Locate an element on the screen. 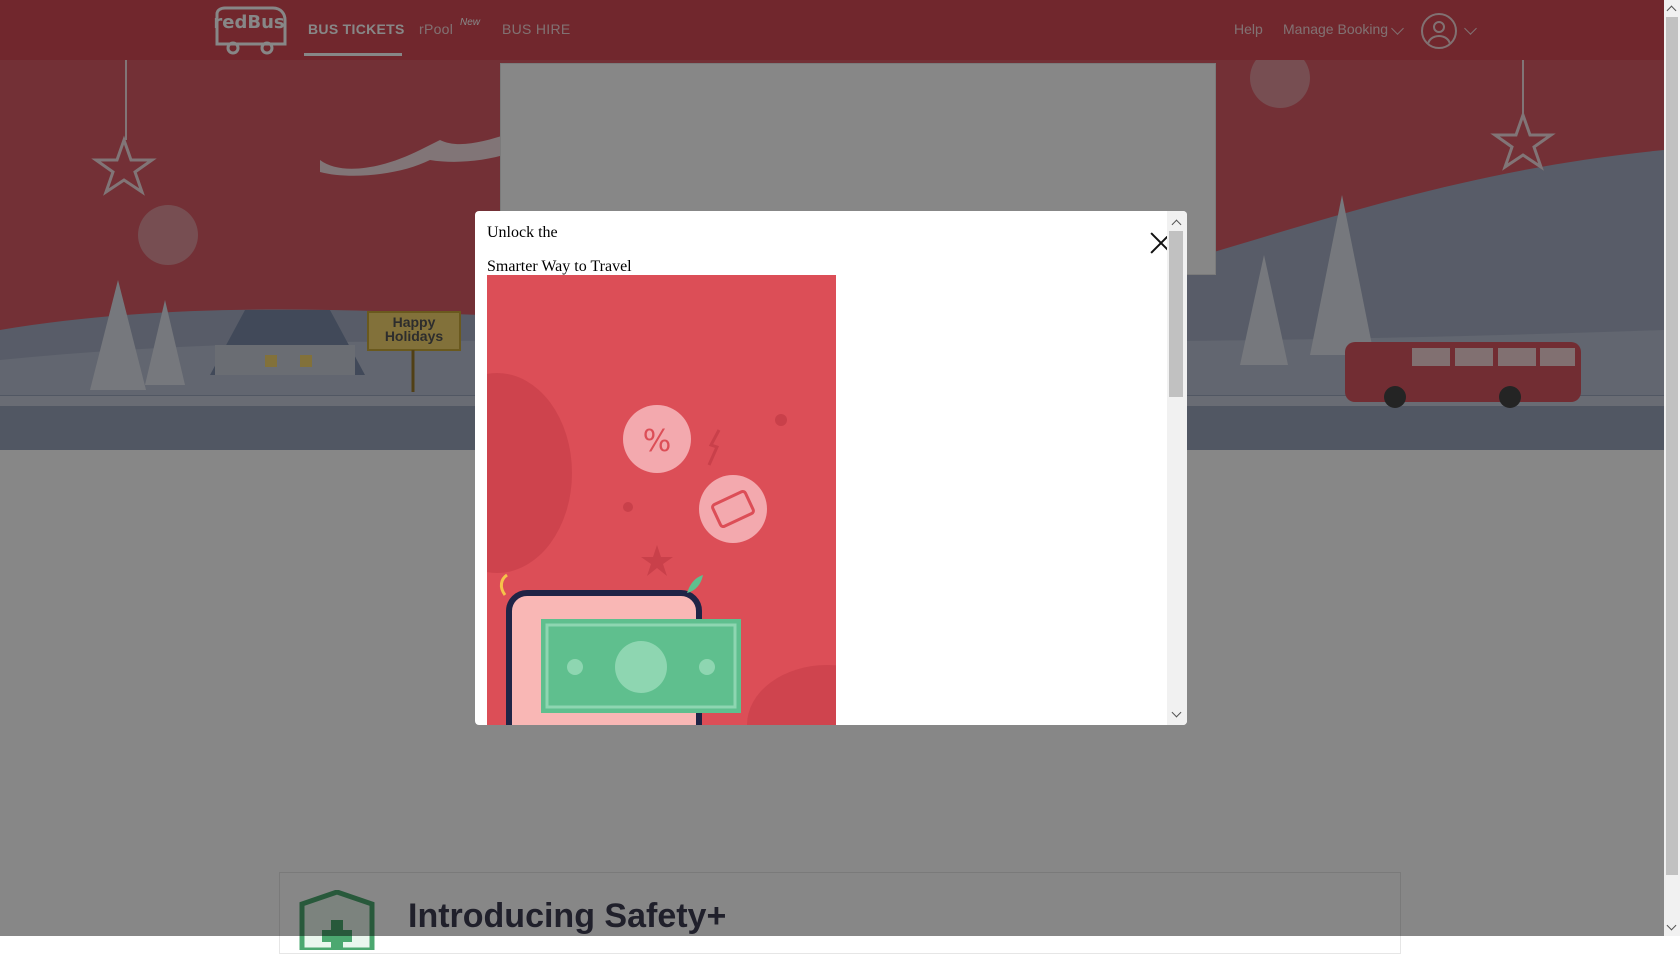  modal-title-line-2: Smarter Way to Travel is located at coordinates (559, 266).